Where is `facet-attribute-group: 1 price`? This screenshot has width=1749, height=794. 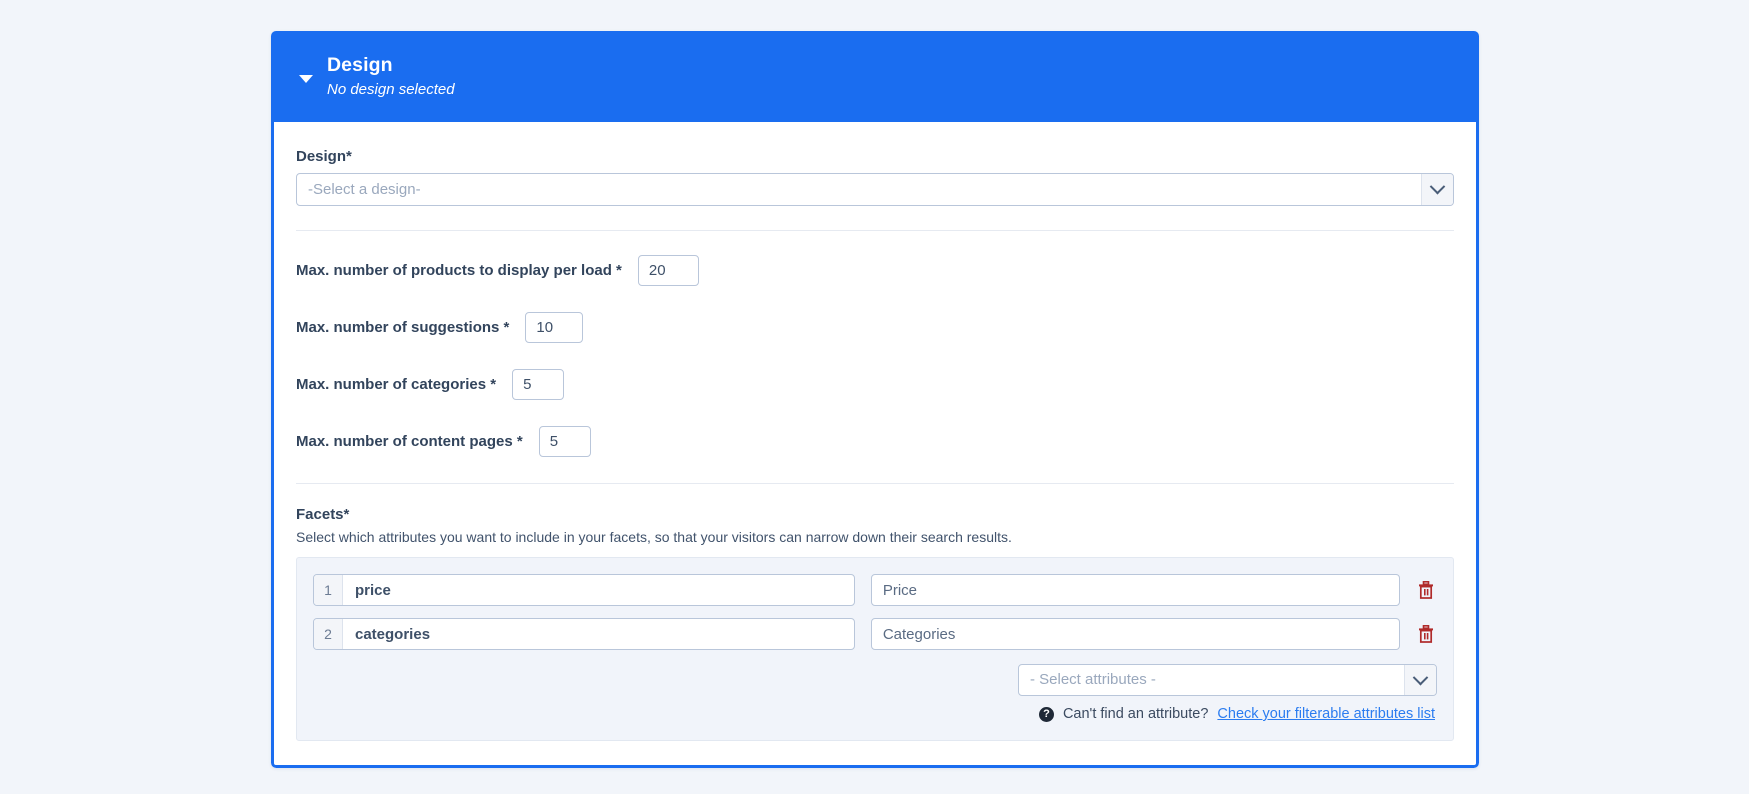 facet-attribute-group: 1 price is located at coordinates (584, 590).